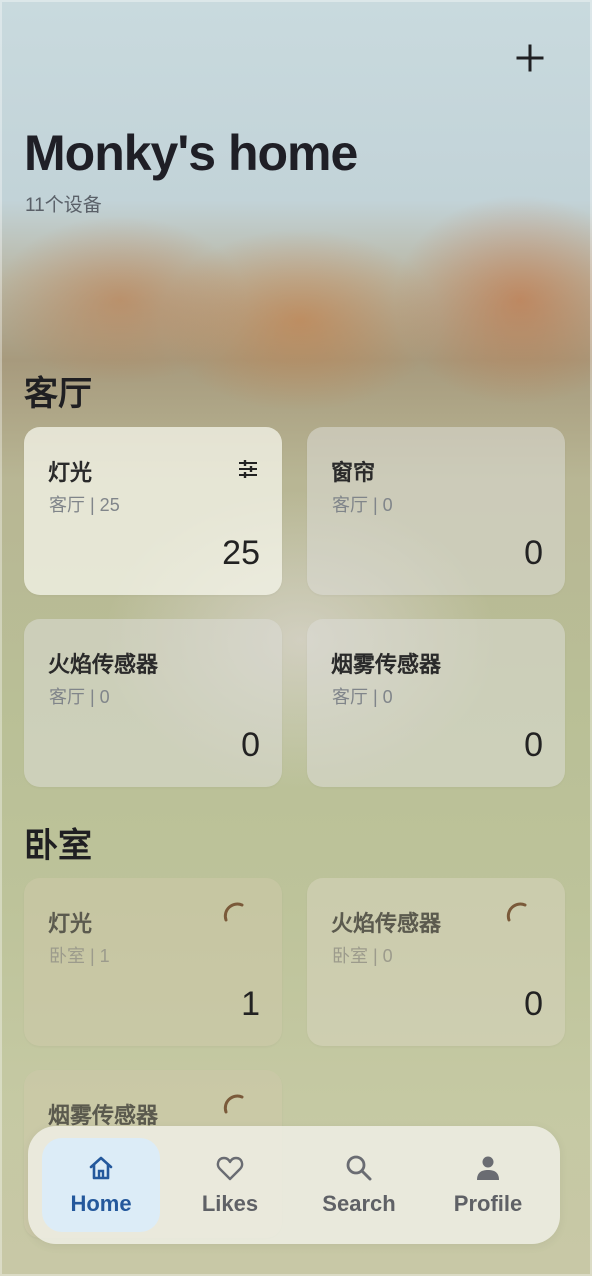  Describe the element at coordinates (359, 1203) in the screenshot. I see `nav-label: Search` at that location.